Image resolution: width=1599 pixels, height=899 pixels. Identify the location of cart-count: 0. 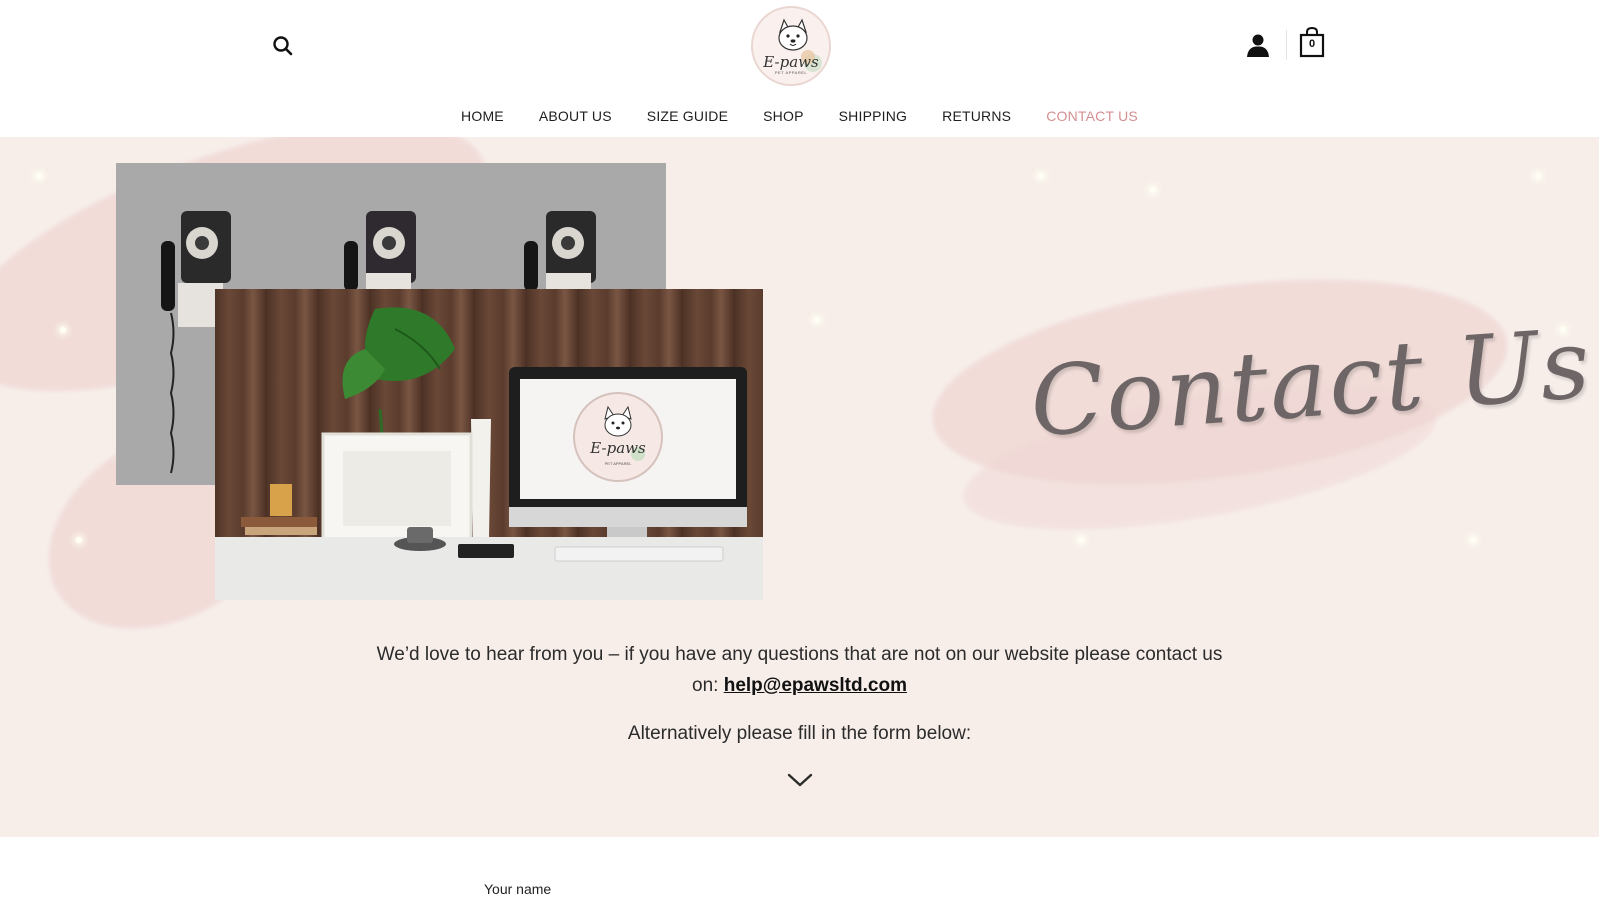
(1312, 44).